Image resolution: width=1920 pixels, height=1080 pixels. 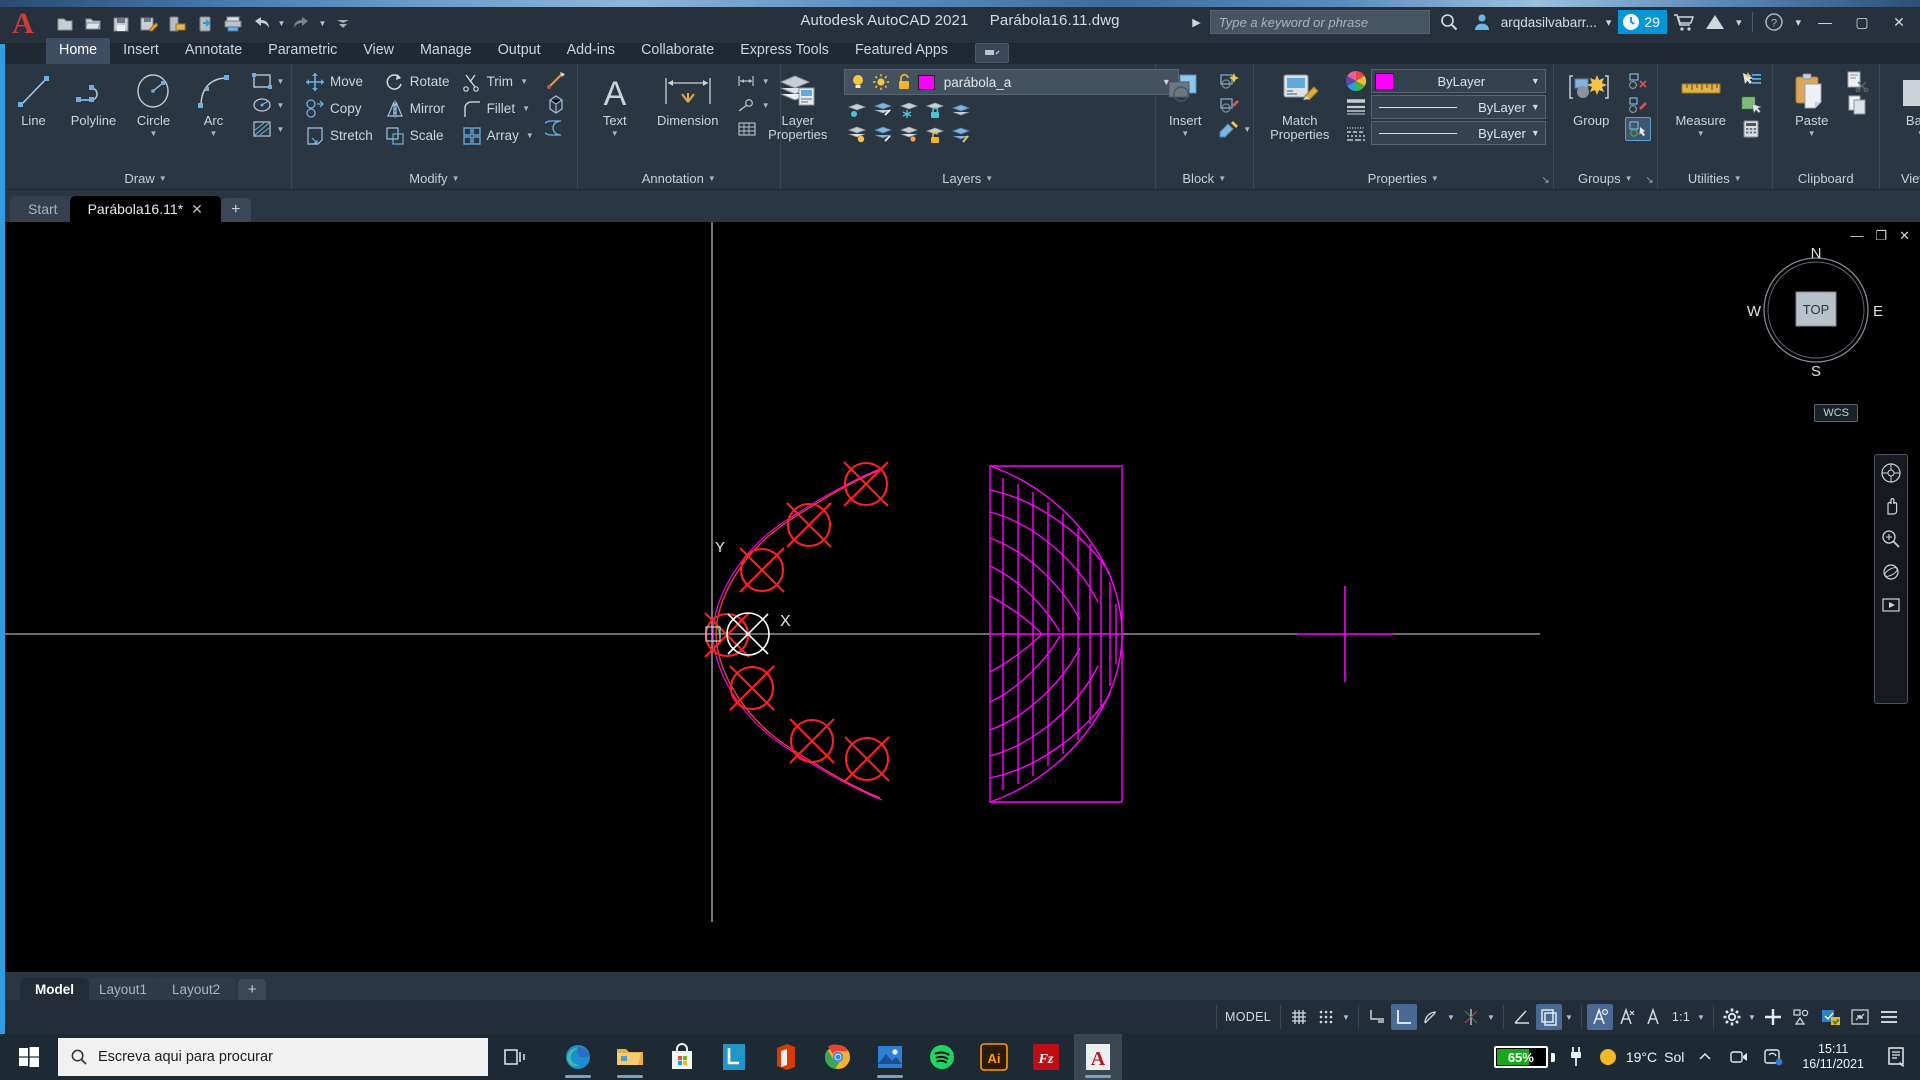 I want to click on panel-groups-title: Groups ▼, so click(x=1605, y=178).